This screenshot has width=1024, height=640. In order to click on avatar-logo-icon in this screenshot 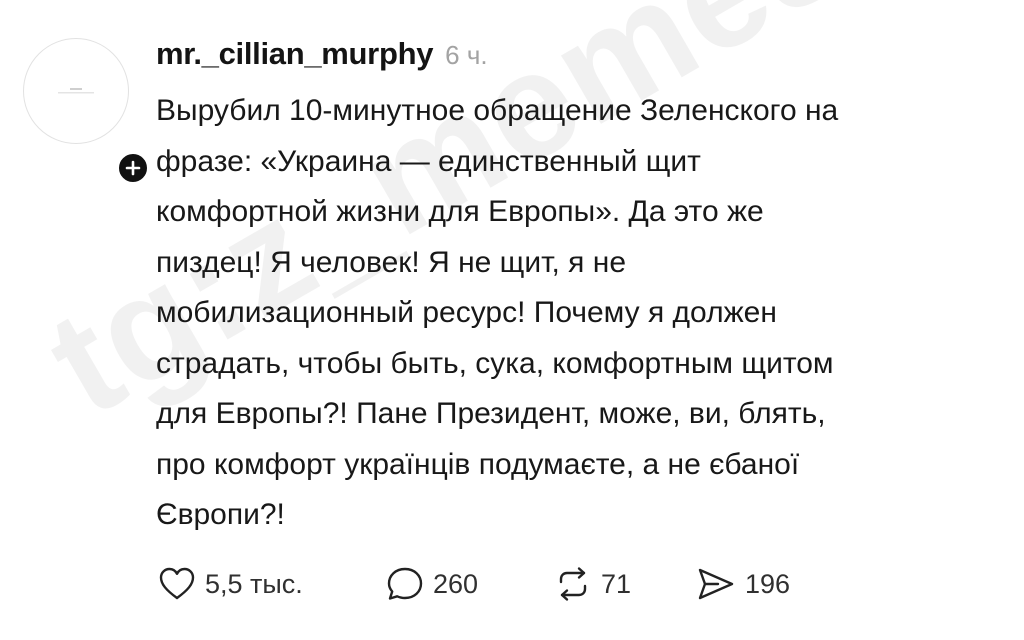, I will do `click(76, 91)`.